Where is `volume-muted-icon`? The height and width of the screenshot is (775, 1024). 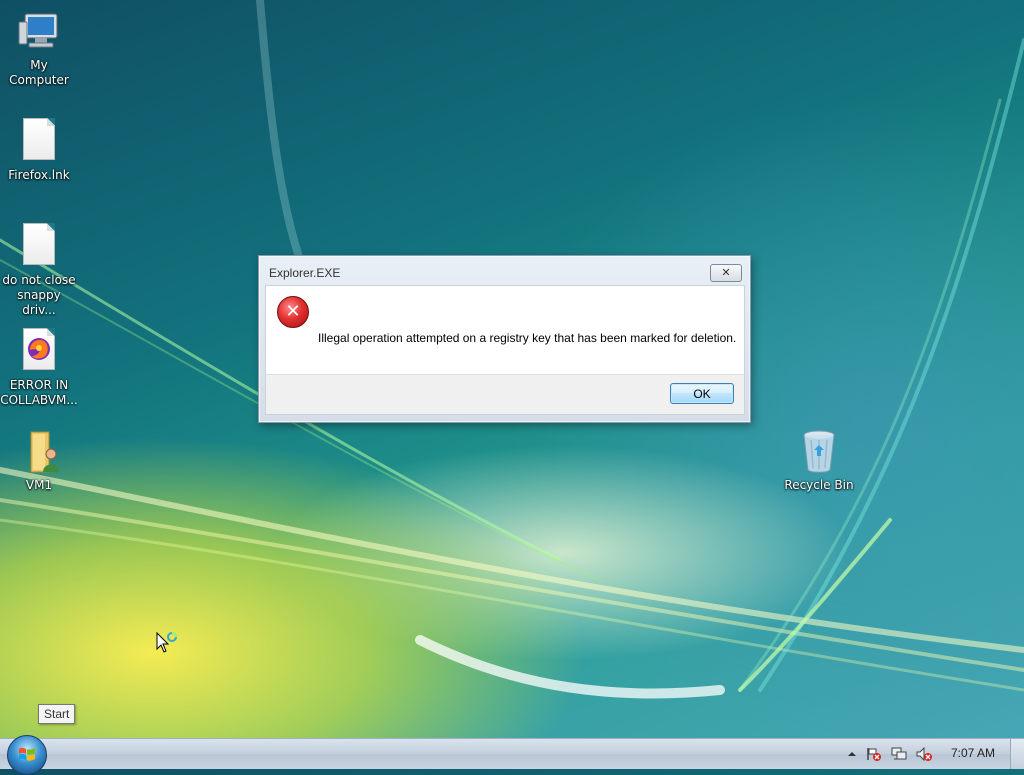 volume-muted-icon is located at coordinates (924, 754).